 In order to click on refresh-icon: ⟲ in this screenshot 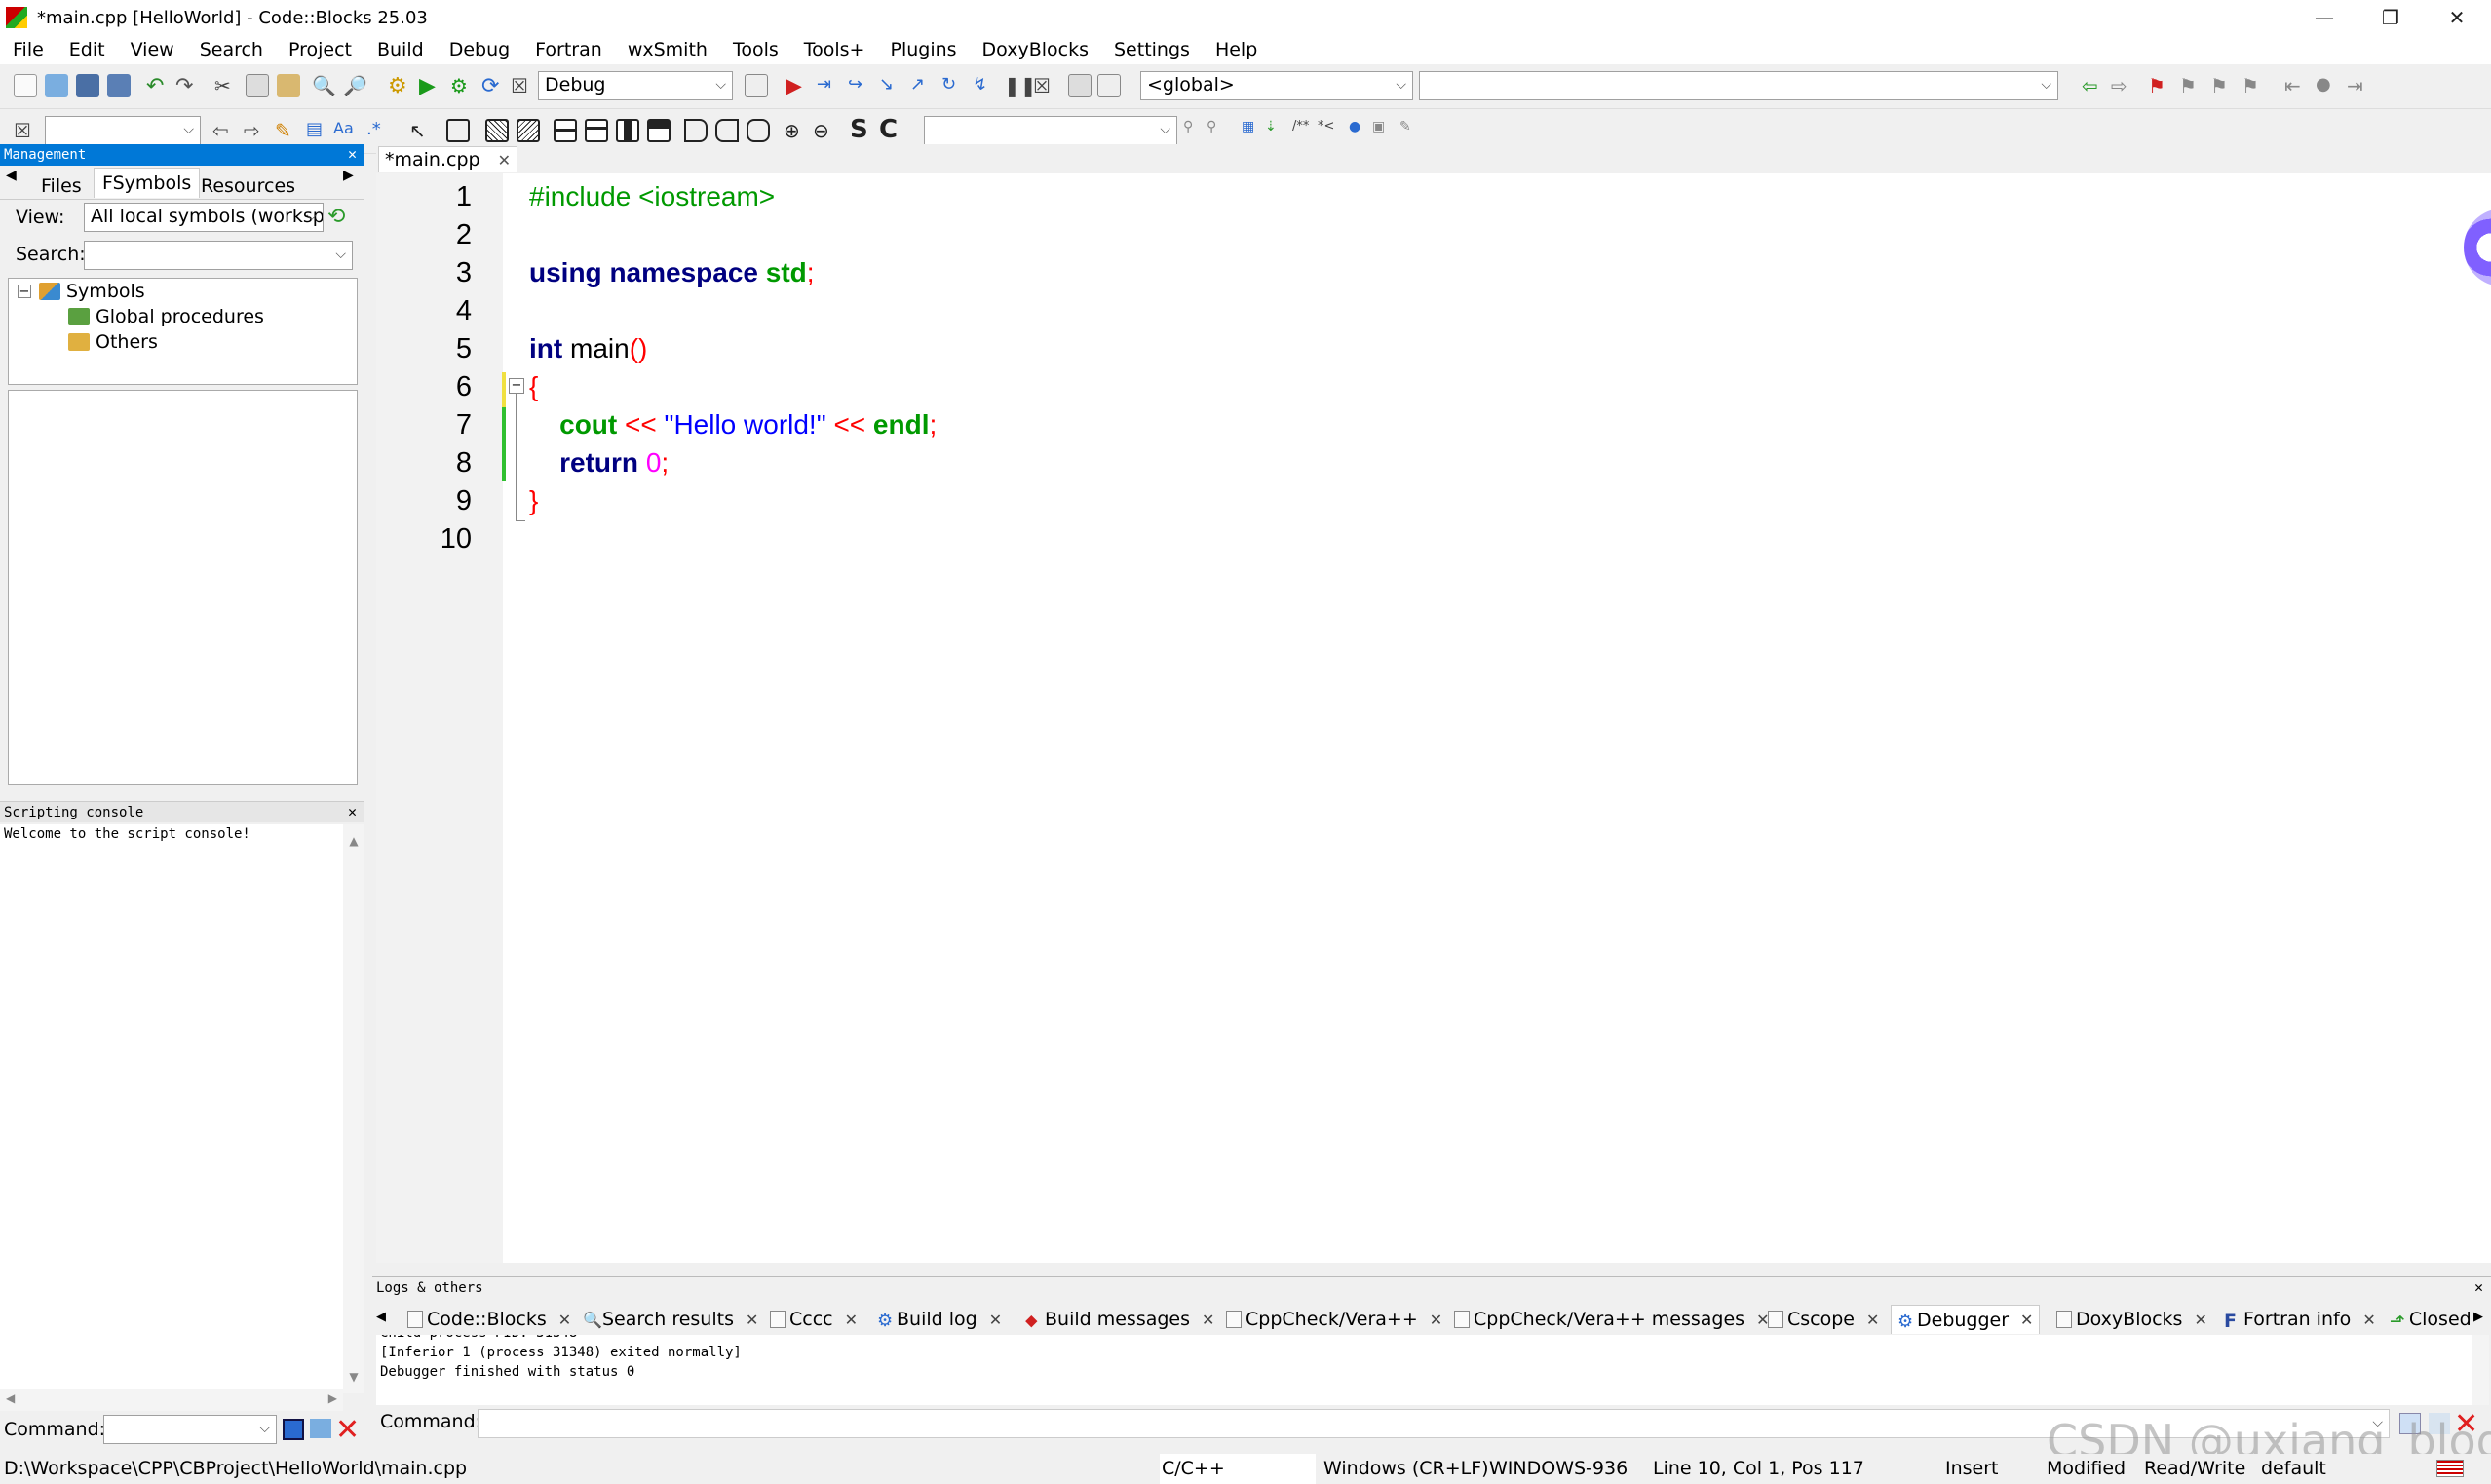, I will do `click(340, 217)`.